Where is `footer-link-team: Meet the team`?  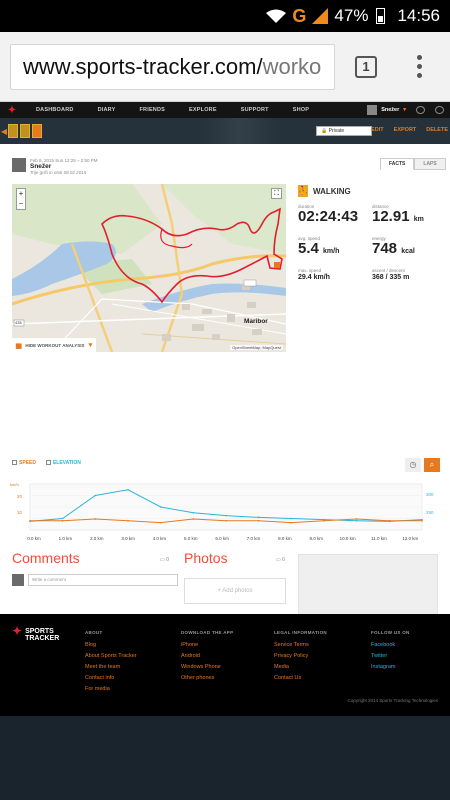
footer-link-team: Meet the team is located at coordinates (111, 667).